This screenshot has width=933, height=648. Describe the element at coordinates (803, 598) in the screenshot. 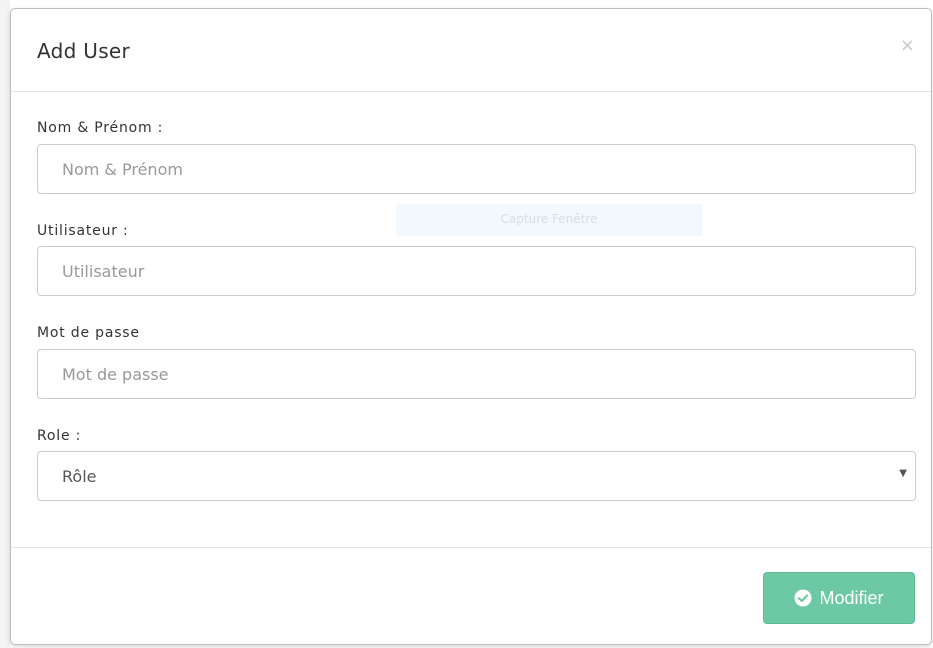

I see `check-circle-icon` at that location.